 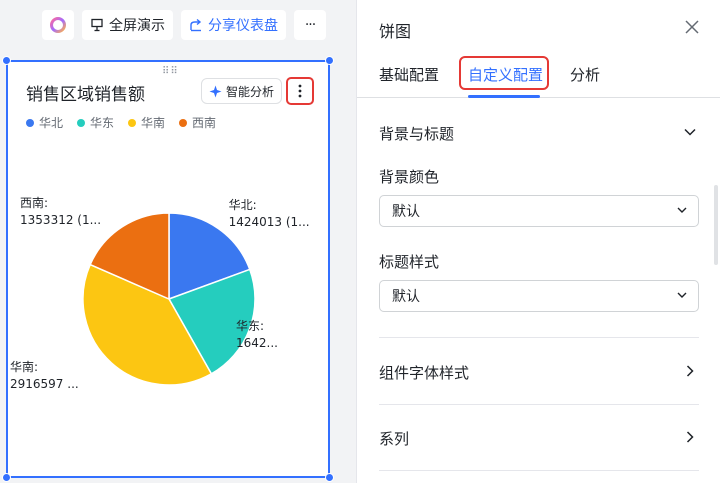 I want to click on title-style-value: 默认, so click(x=406, y=297).